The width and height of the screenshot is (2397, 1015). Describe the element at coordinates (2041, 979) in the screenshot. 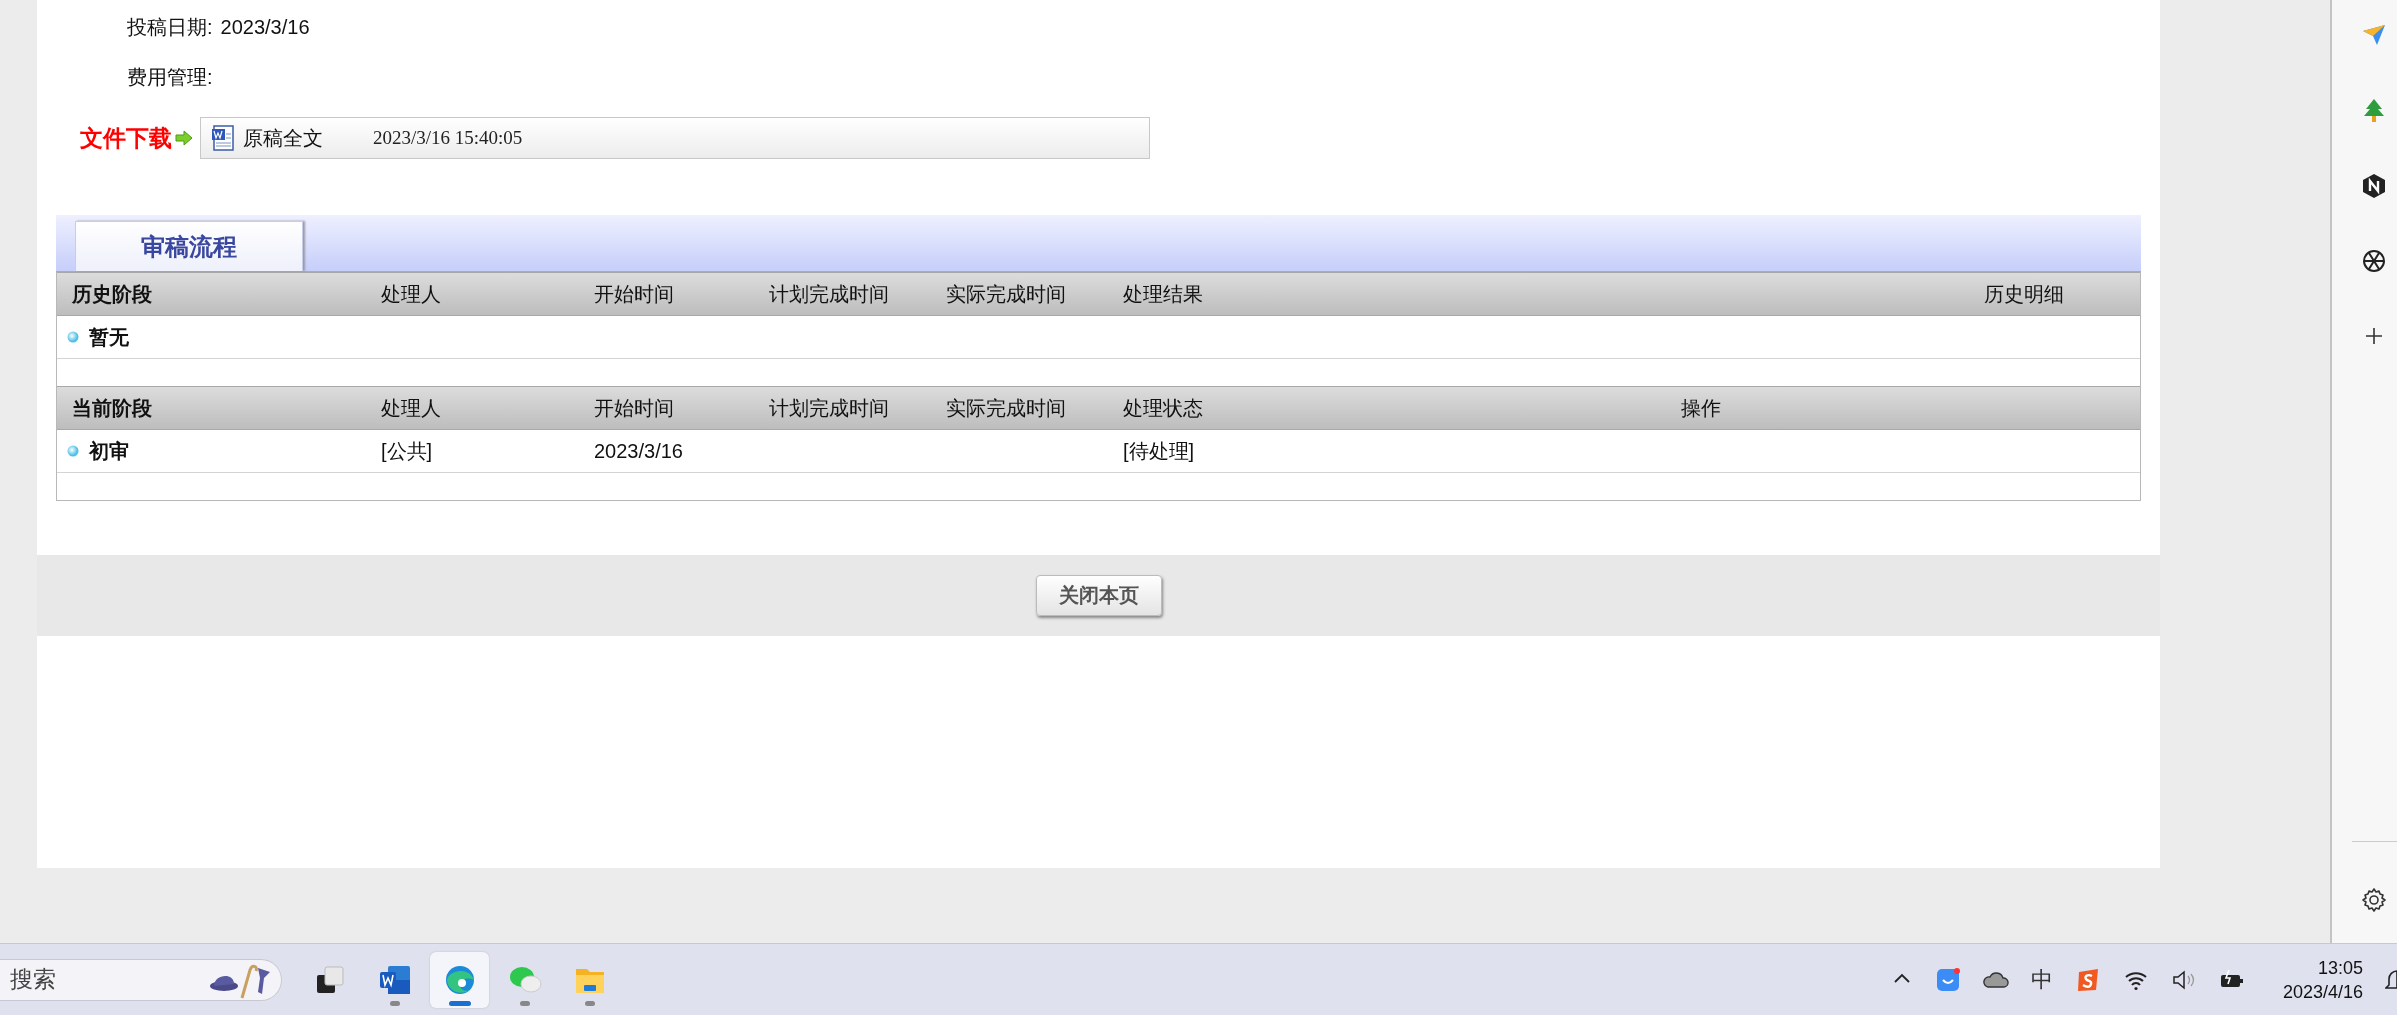

I see `input-method-indicator: 中` at that location.